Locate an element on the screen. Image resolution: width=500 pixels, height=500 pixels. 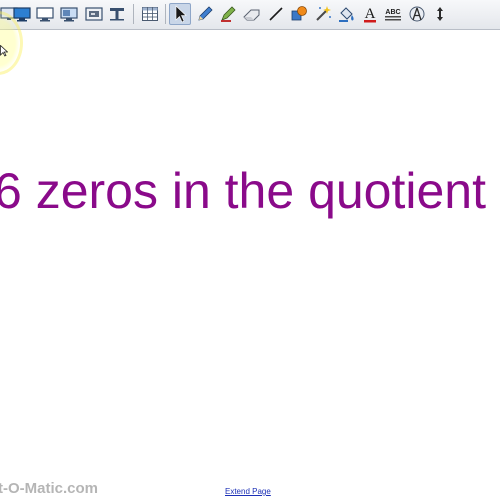
watermark-text: t-O-Matic.com is located at coordinates (49, 488).